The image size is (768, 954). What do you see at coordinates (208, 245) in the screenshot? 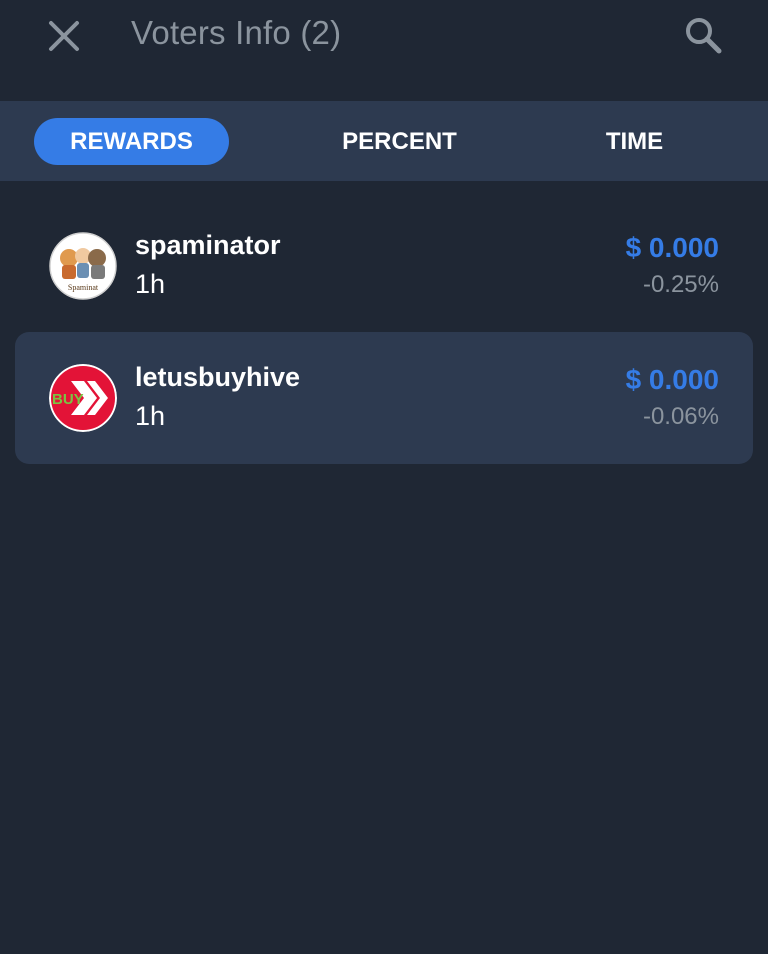
I see `voter-name: spaminator` at bounding box center [208, 245].